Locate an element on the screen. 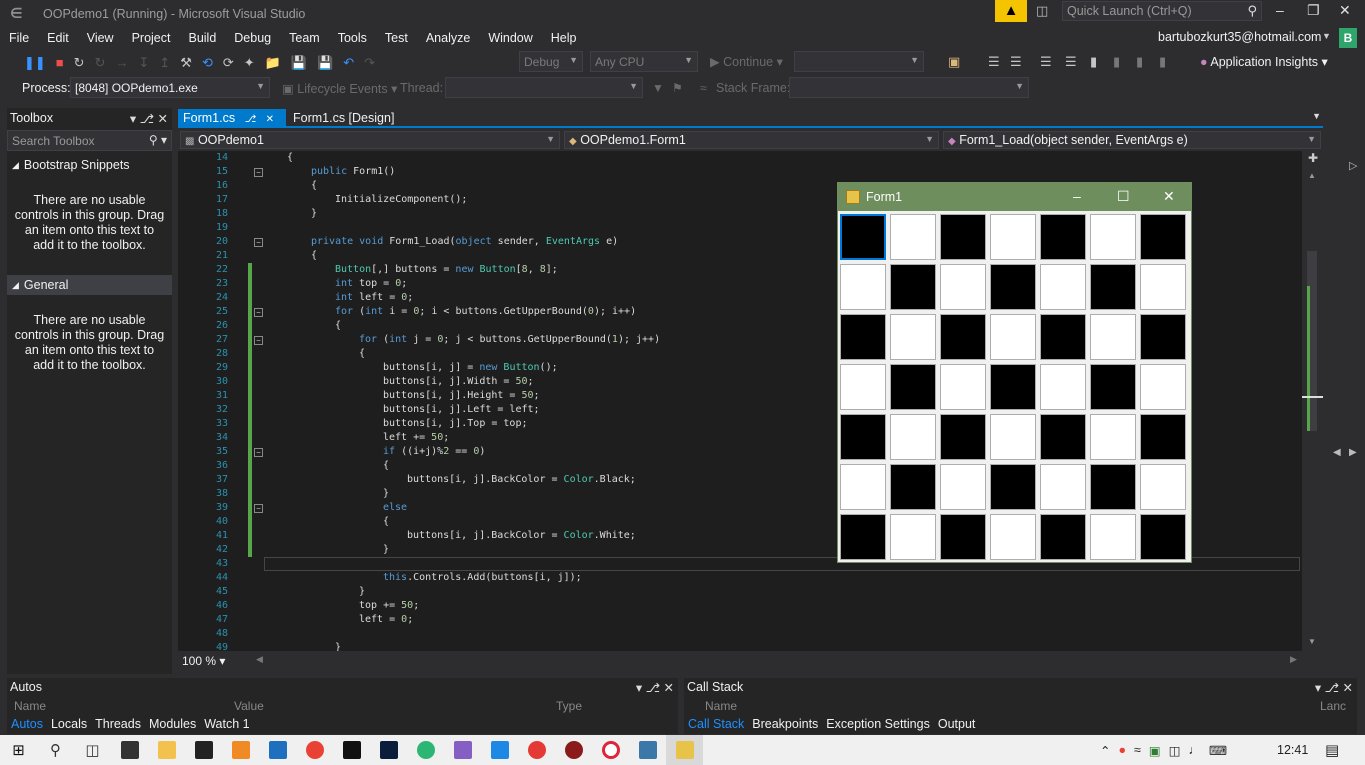  network-icon: ◫ is located at coordinates (1175, 750).